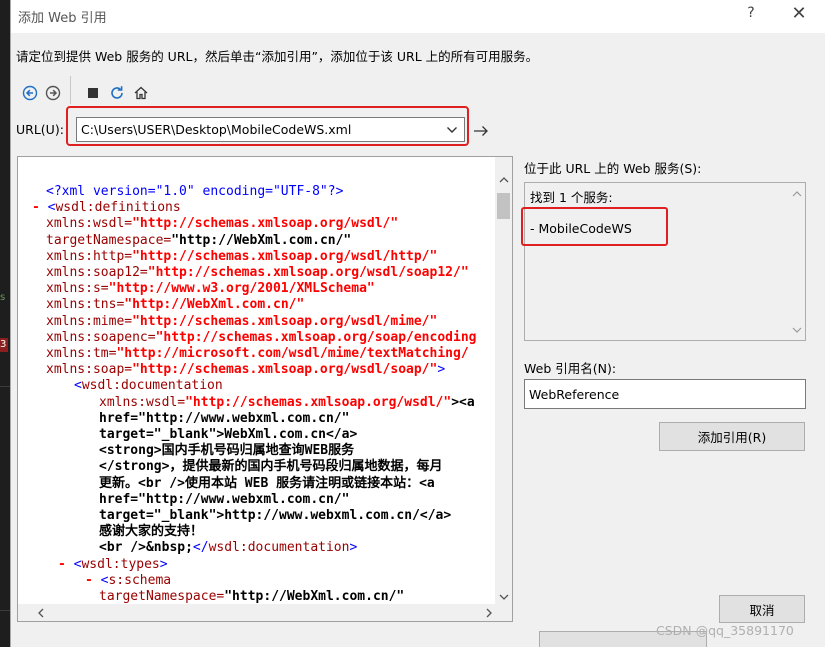  I want to click on xml-token: target="_blank">WebXml.com.cn</a>, so click(228, 434).